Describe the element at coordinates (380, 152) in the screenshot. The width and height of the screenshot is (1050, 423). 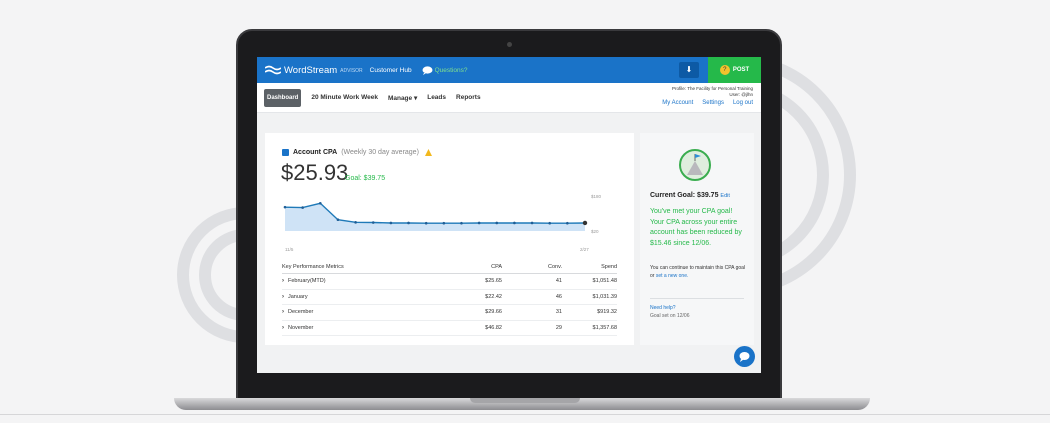
I see `card-subtitle: (Weekly 30 day average)` at that location.